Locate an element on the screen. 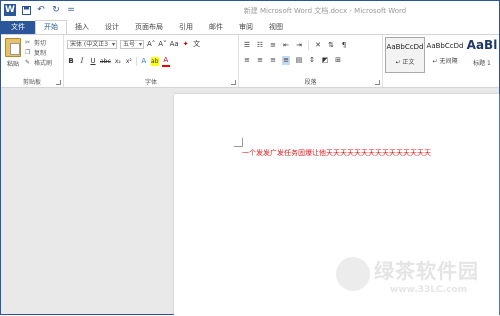 The width and height of the screenshot is (500, 316). tab-file: 文件 is located at coordinates (18, 27).